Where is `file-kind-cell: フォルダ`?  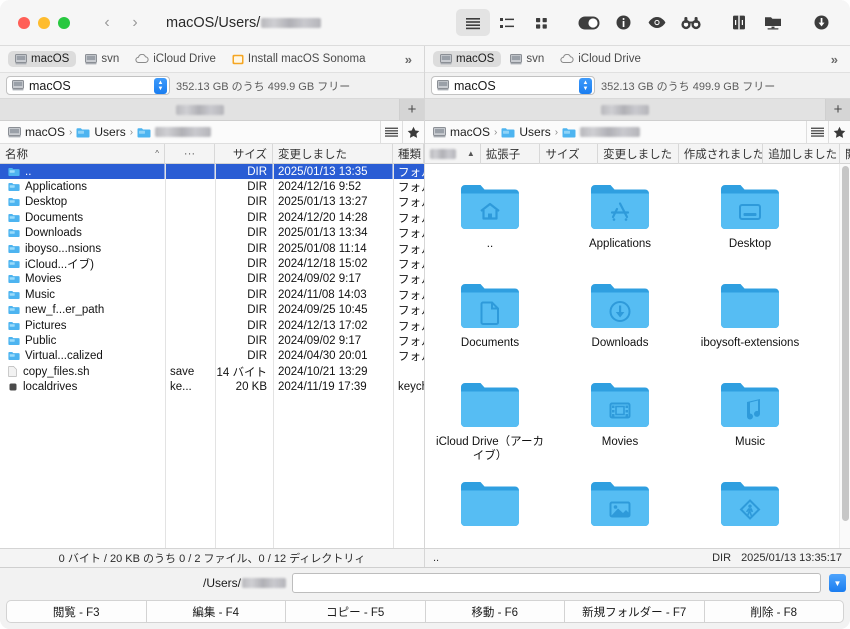 file-kind-cell: フォルダ is located at coordinates (411, 280).